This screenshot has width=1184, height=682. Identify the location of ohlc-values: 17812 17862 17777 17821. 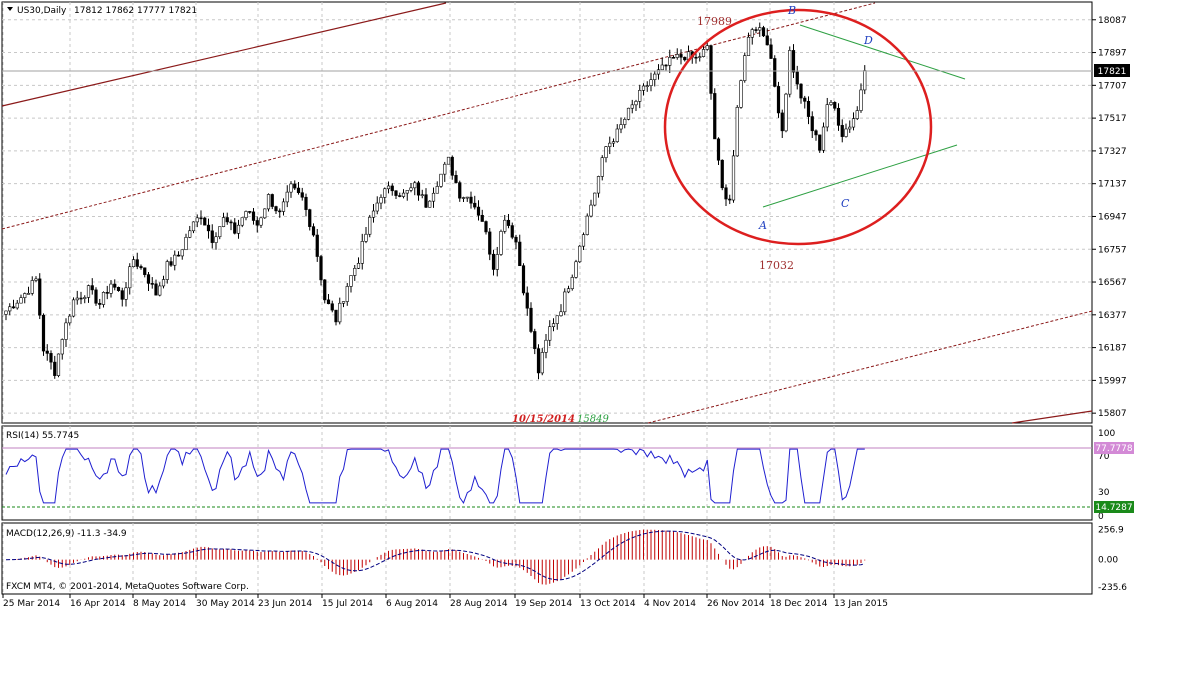
(135, 11).